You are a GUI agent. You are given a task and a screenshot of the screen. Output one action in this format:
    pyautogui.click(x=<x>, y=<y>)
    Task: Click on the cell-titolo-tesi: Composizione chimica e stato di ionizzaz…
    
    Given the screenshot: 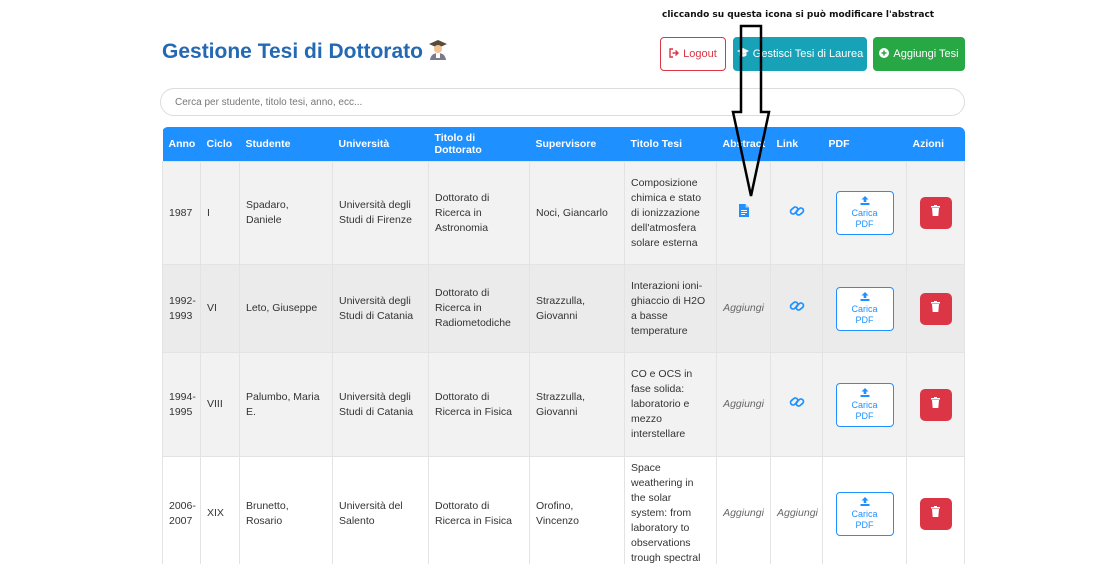 What is the action you would take?
    pyautogui.click(x=670, y=213)
    